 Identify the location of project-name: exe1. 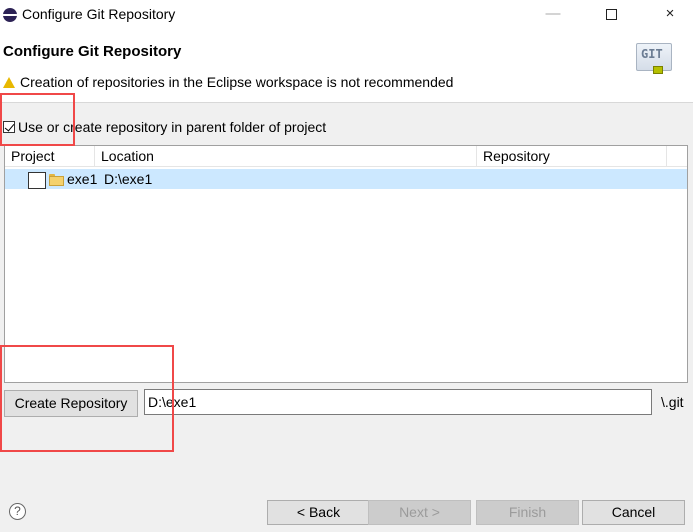
(82, 179).